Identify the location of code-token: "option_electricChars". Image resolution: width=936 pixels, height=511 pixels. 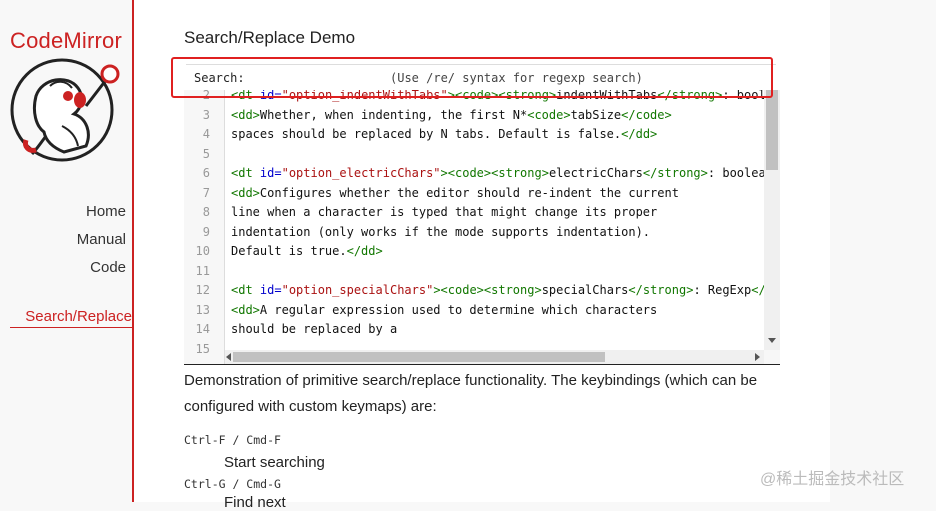
(361, 173).